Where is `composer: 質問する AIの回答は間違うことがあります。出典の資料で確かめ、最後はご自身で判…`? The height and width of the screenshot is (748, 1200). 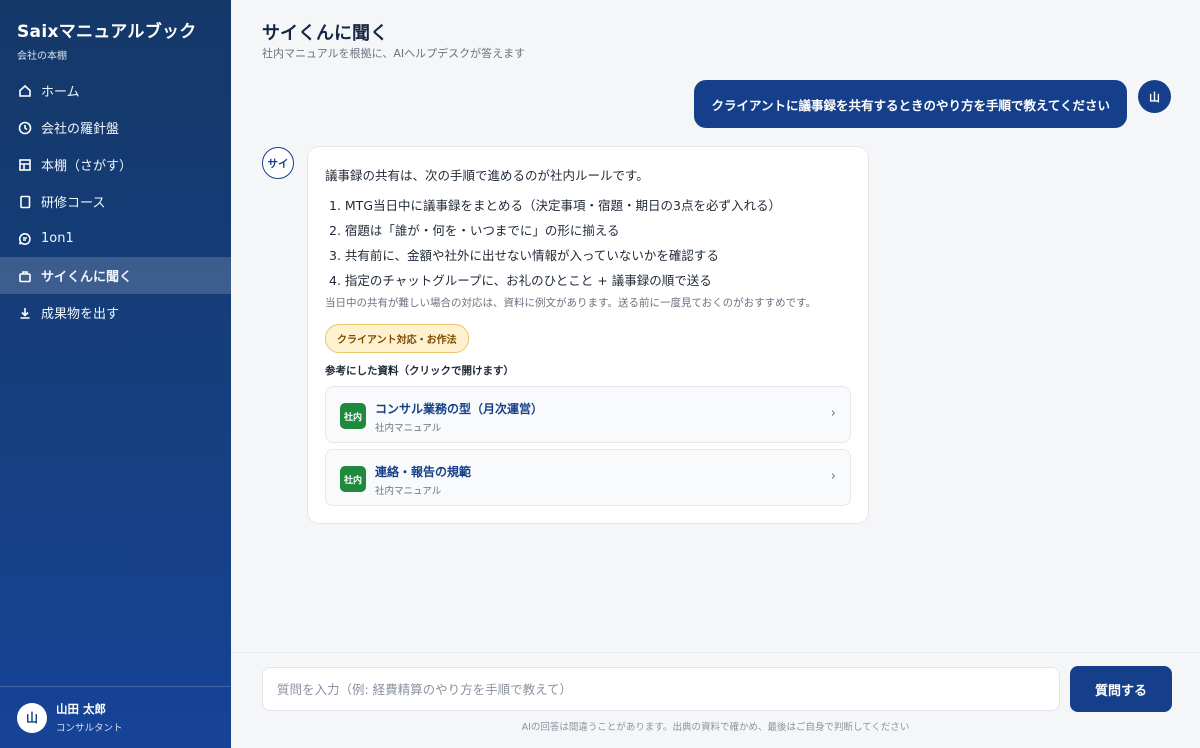
composer: 質問する AIの回答は間違うことがあります。出典の資料で確かめ、最後はご自身で判… is located at coordinates (715, 700).